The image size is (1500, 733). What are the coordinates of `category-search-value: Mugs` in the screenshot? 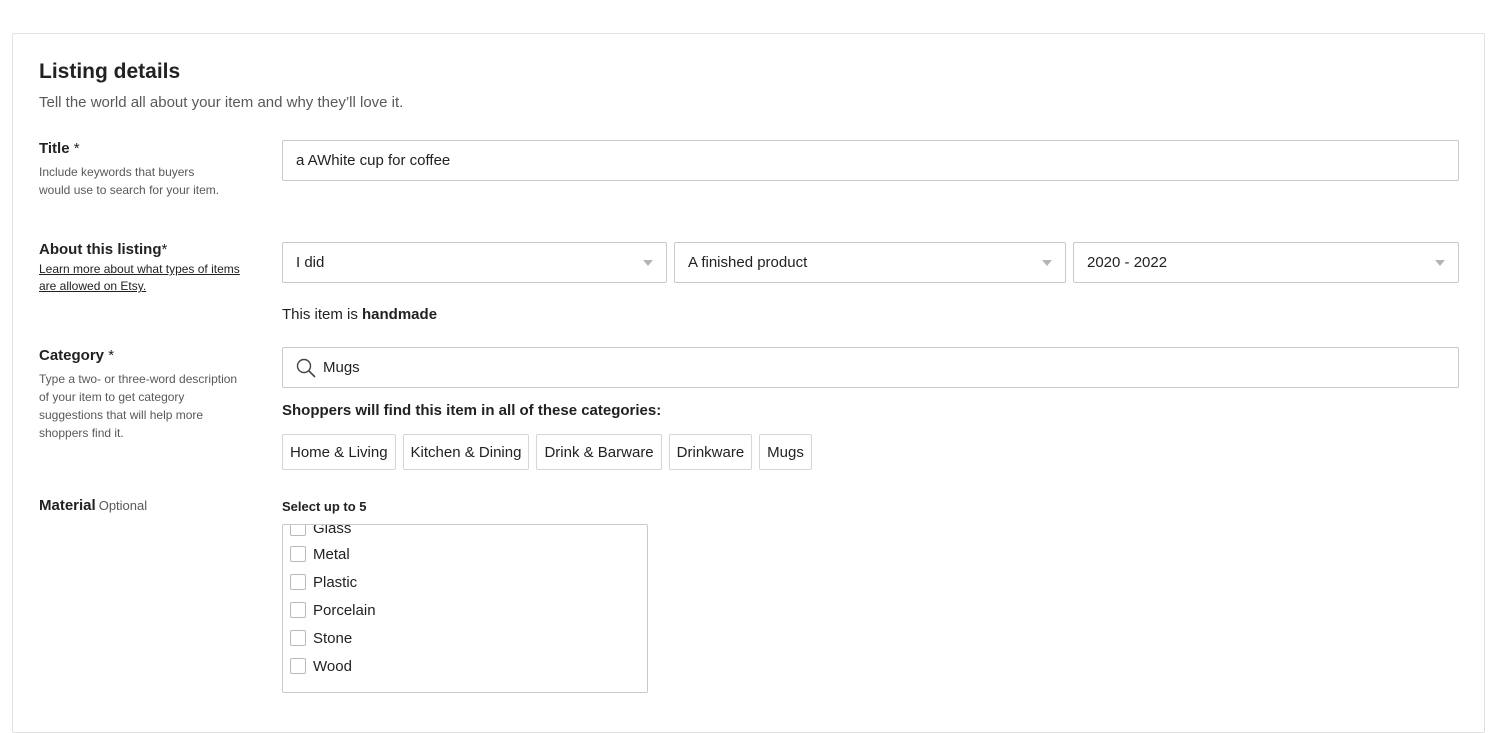 It's located at (341, 367).